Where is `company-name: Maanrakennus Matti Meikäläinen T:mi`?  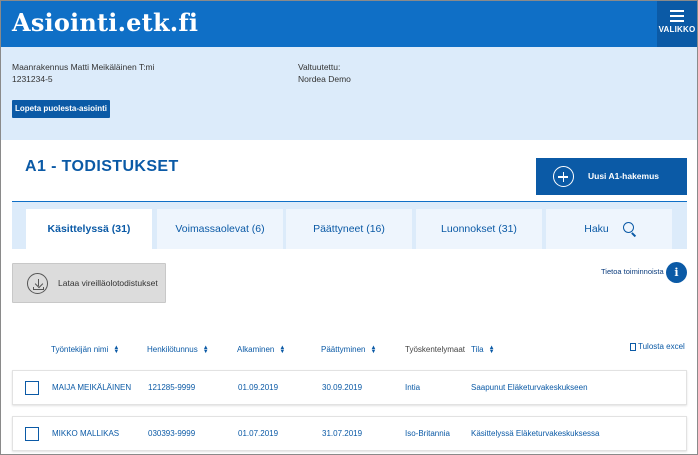 company-name: Maanrakennus Matti Meikäläinen T:mi is located at coordinates (83, 67).